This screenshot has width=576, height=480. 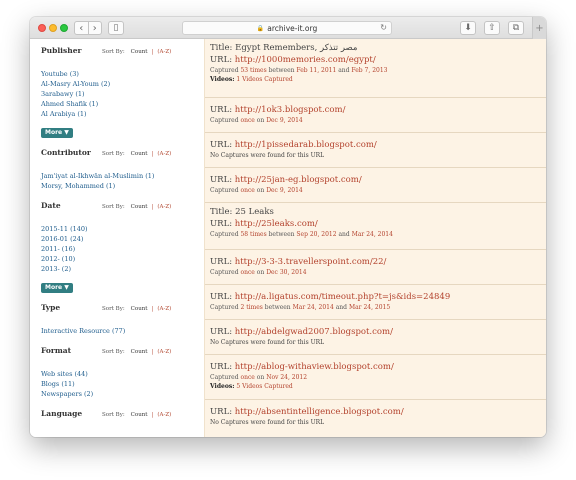 What do you see at coordinates (122, 104) in the screenshot?
I see `facet-item: Ahmed Shafik (1)` at bounding box center [122, 104].